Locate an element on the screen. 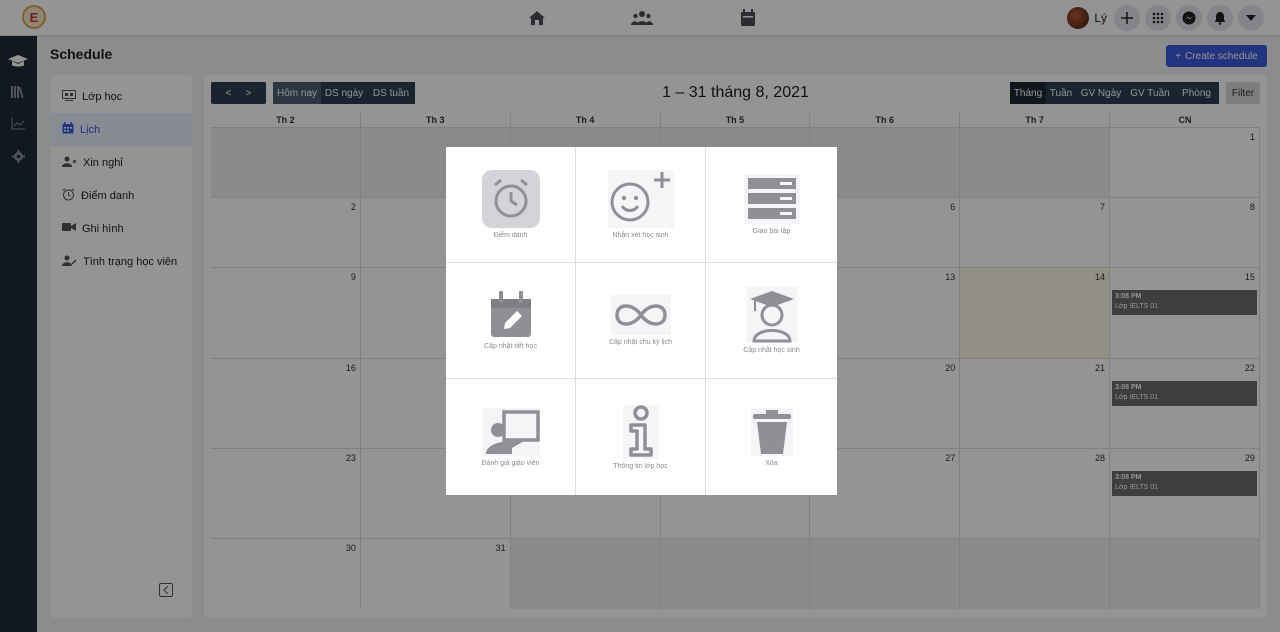 The width and height of the screenshot is (1280, 632). tile-student-comment: Nhận xét học sinh is located at coordinates (641, 205).